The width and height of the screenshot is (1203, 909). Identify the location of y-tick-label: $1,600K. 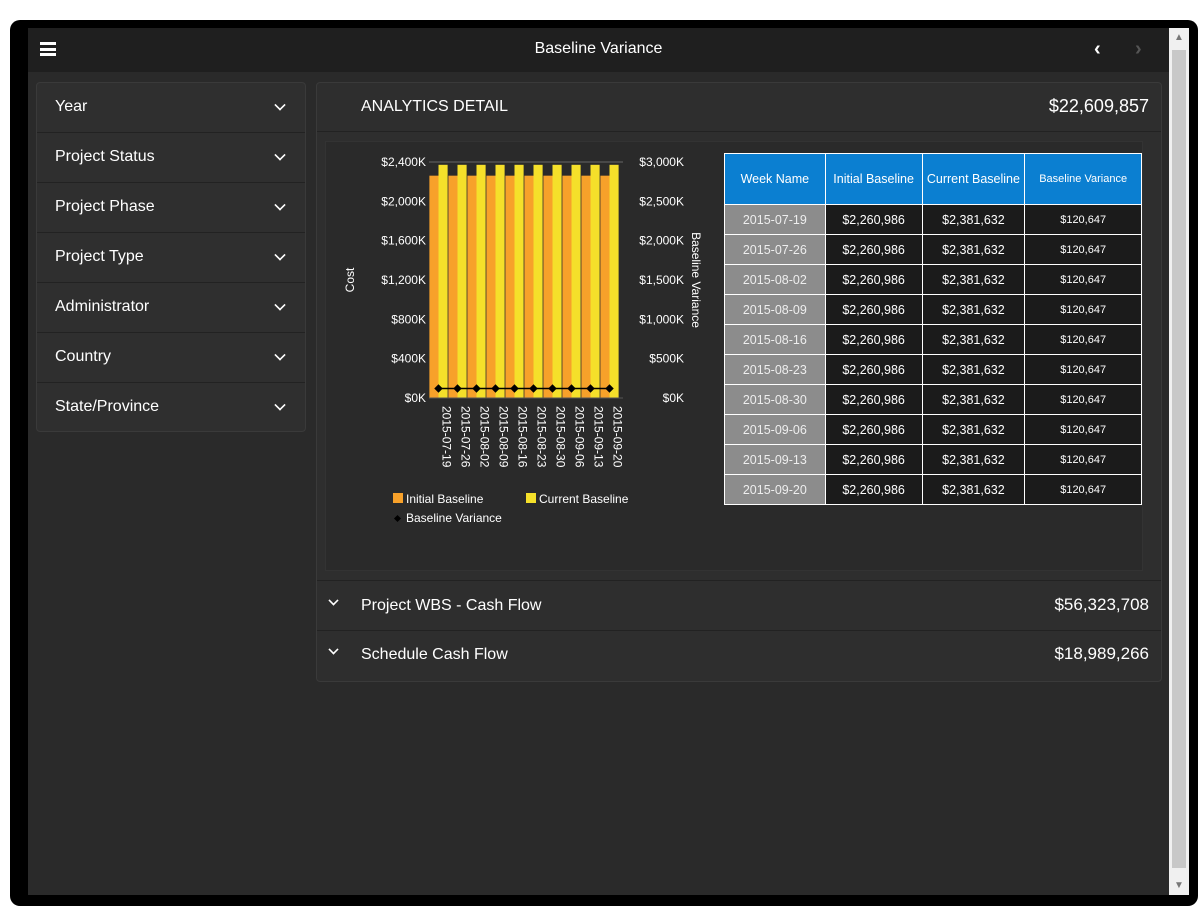
(403, 241).